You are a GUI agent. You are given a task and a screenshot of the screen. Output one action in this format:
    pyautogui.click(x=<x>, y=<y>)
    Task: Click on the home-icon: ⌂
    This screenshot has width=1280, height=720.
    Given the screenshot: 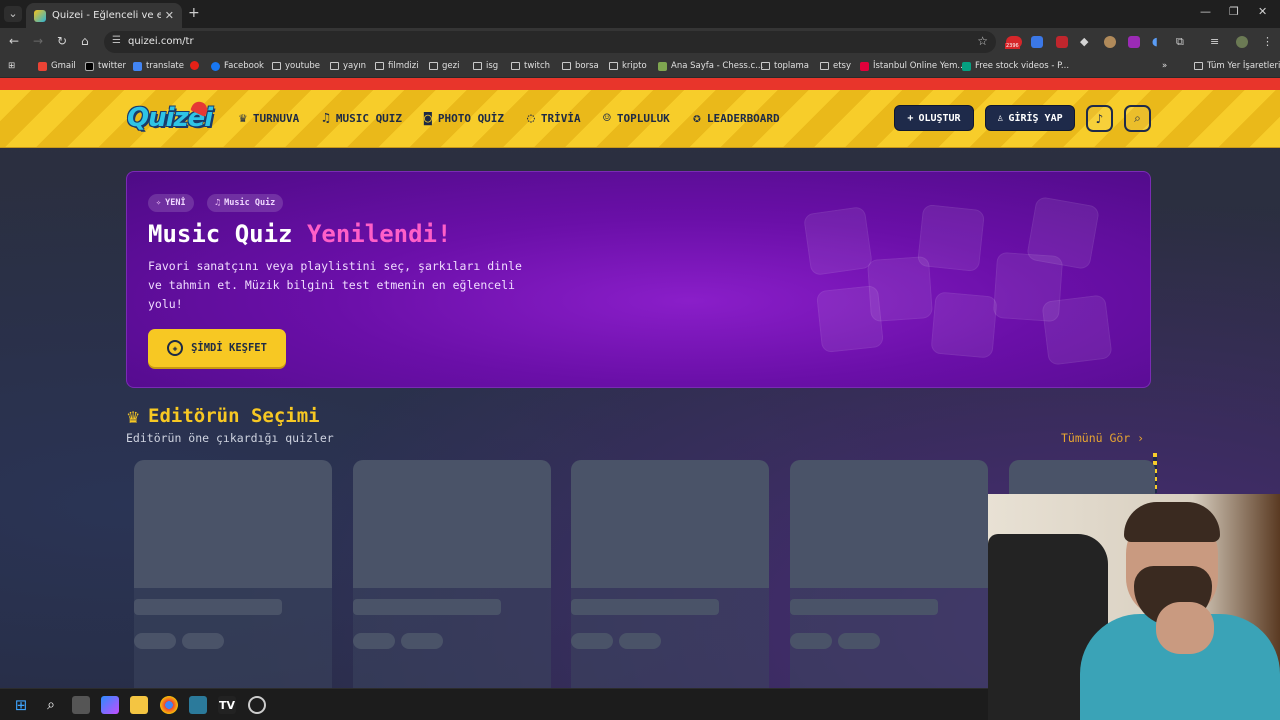 What is the action you would take?
    pyautogui.click(x=85, y=41)
    